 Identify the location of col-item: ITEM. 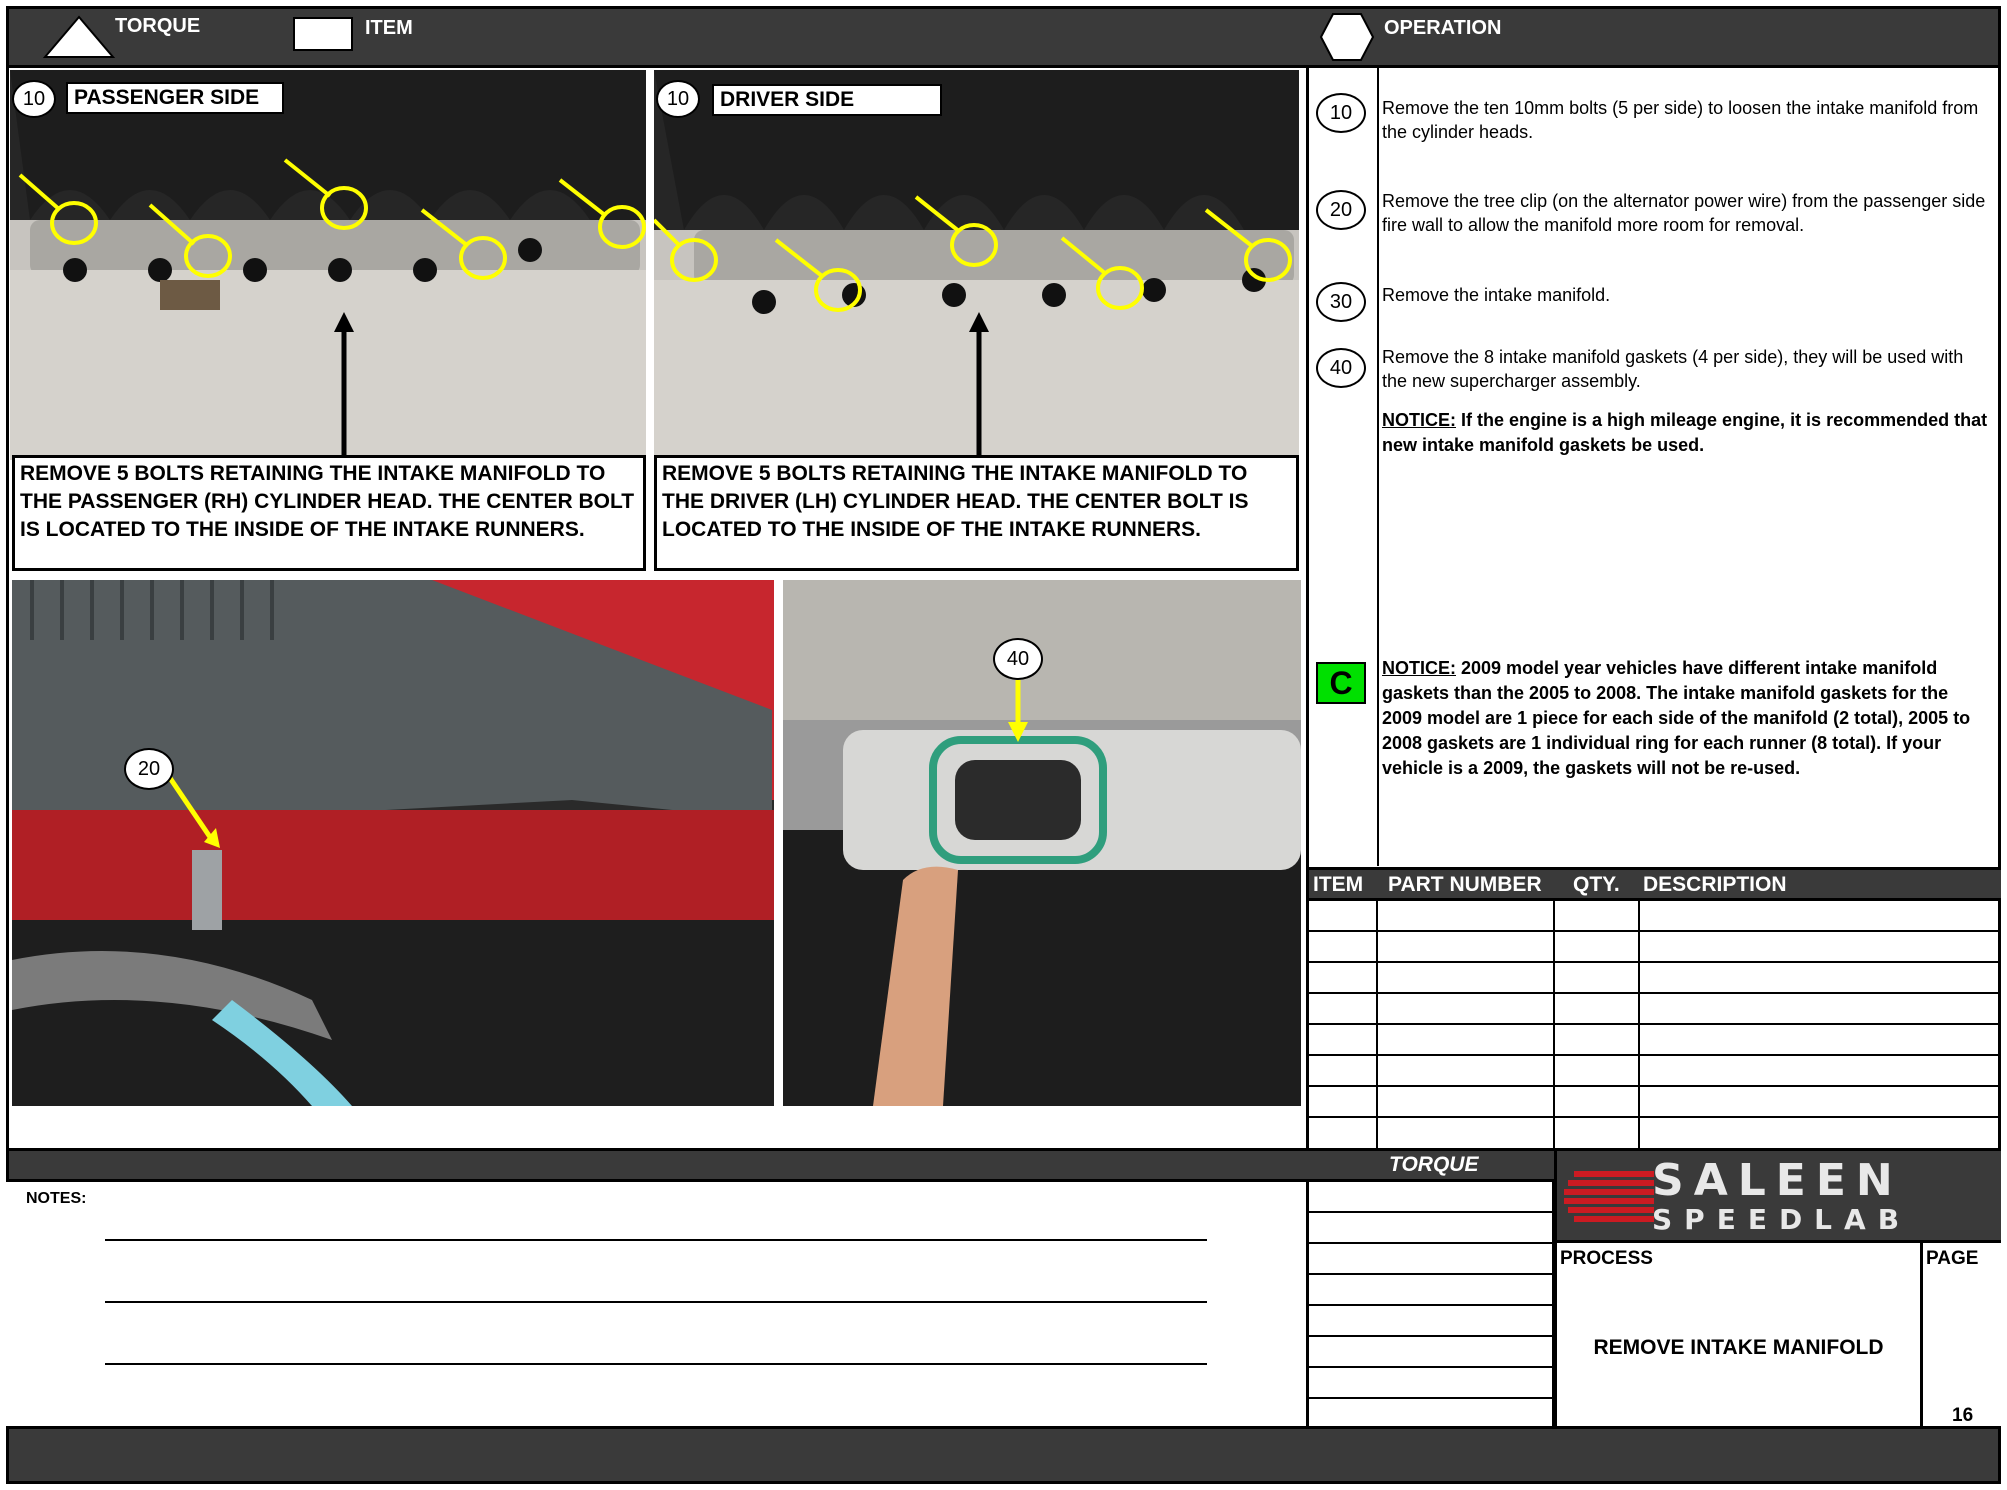
(1338, 884).